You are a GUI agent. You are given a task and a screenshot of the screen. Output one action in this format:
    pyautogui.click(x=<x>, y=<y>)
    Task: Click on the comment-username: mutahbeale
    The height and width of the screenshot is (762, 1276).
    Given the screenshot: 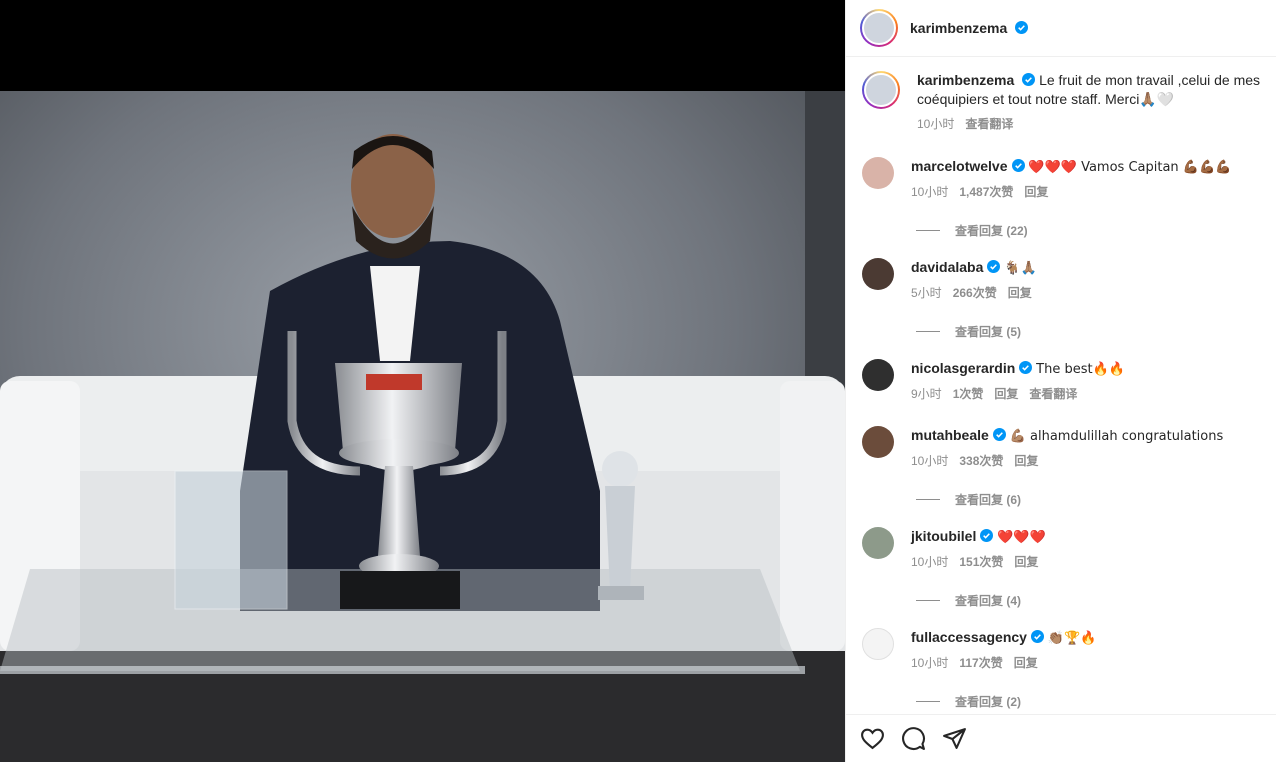 What is the action you would take?
    pyautogui.click(x=950, y=435)
    